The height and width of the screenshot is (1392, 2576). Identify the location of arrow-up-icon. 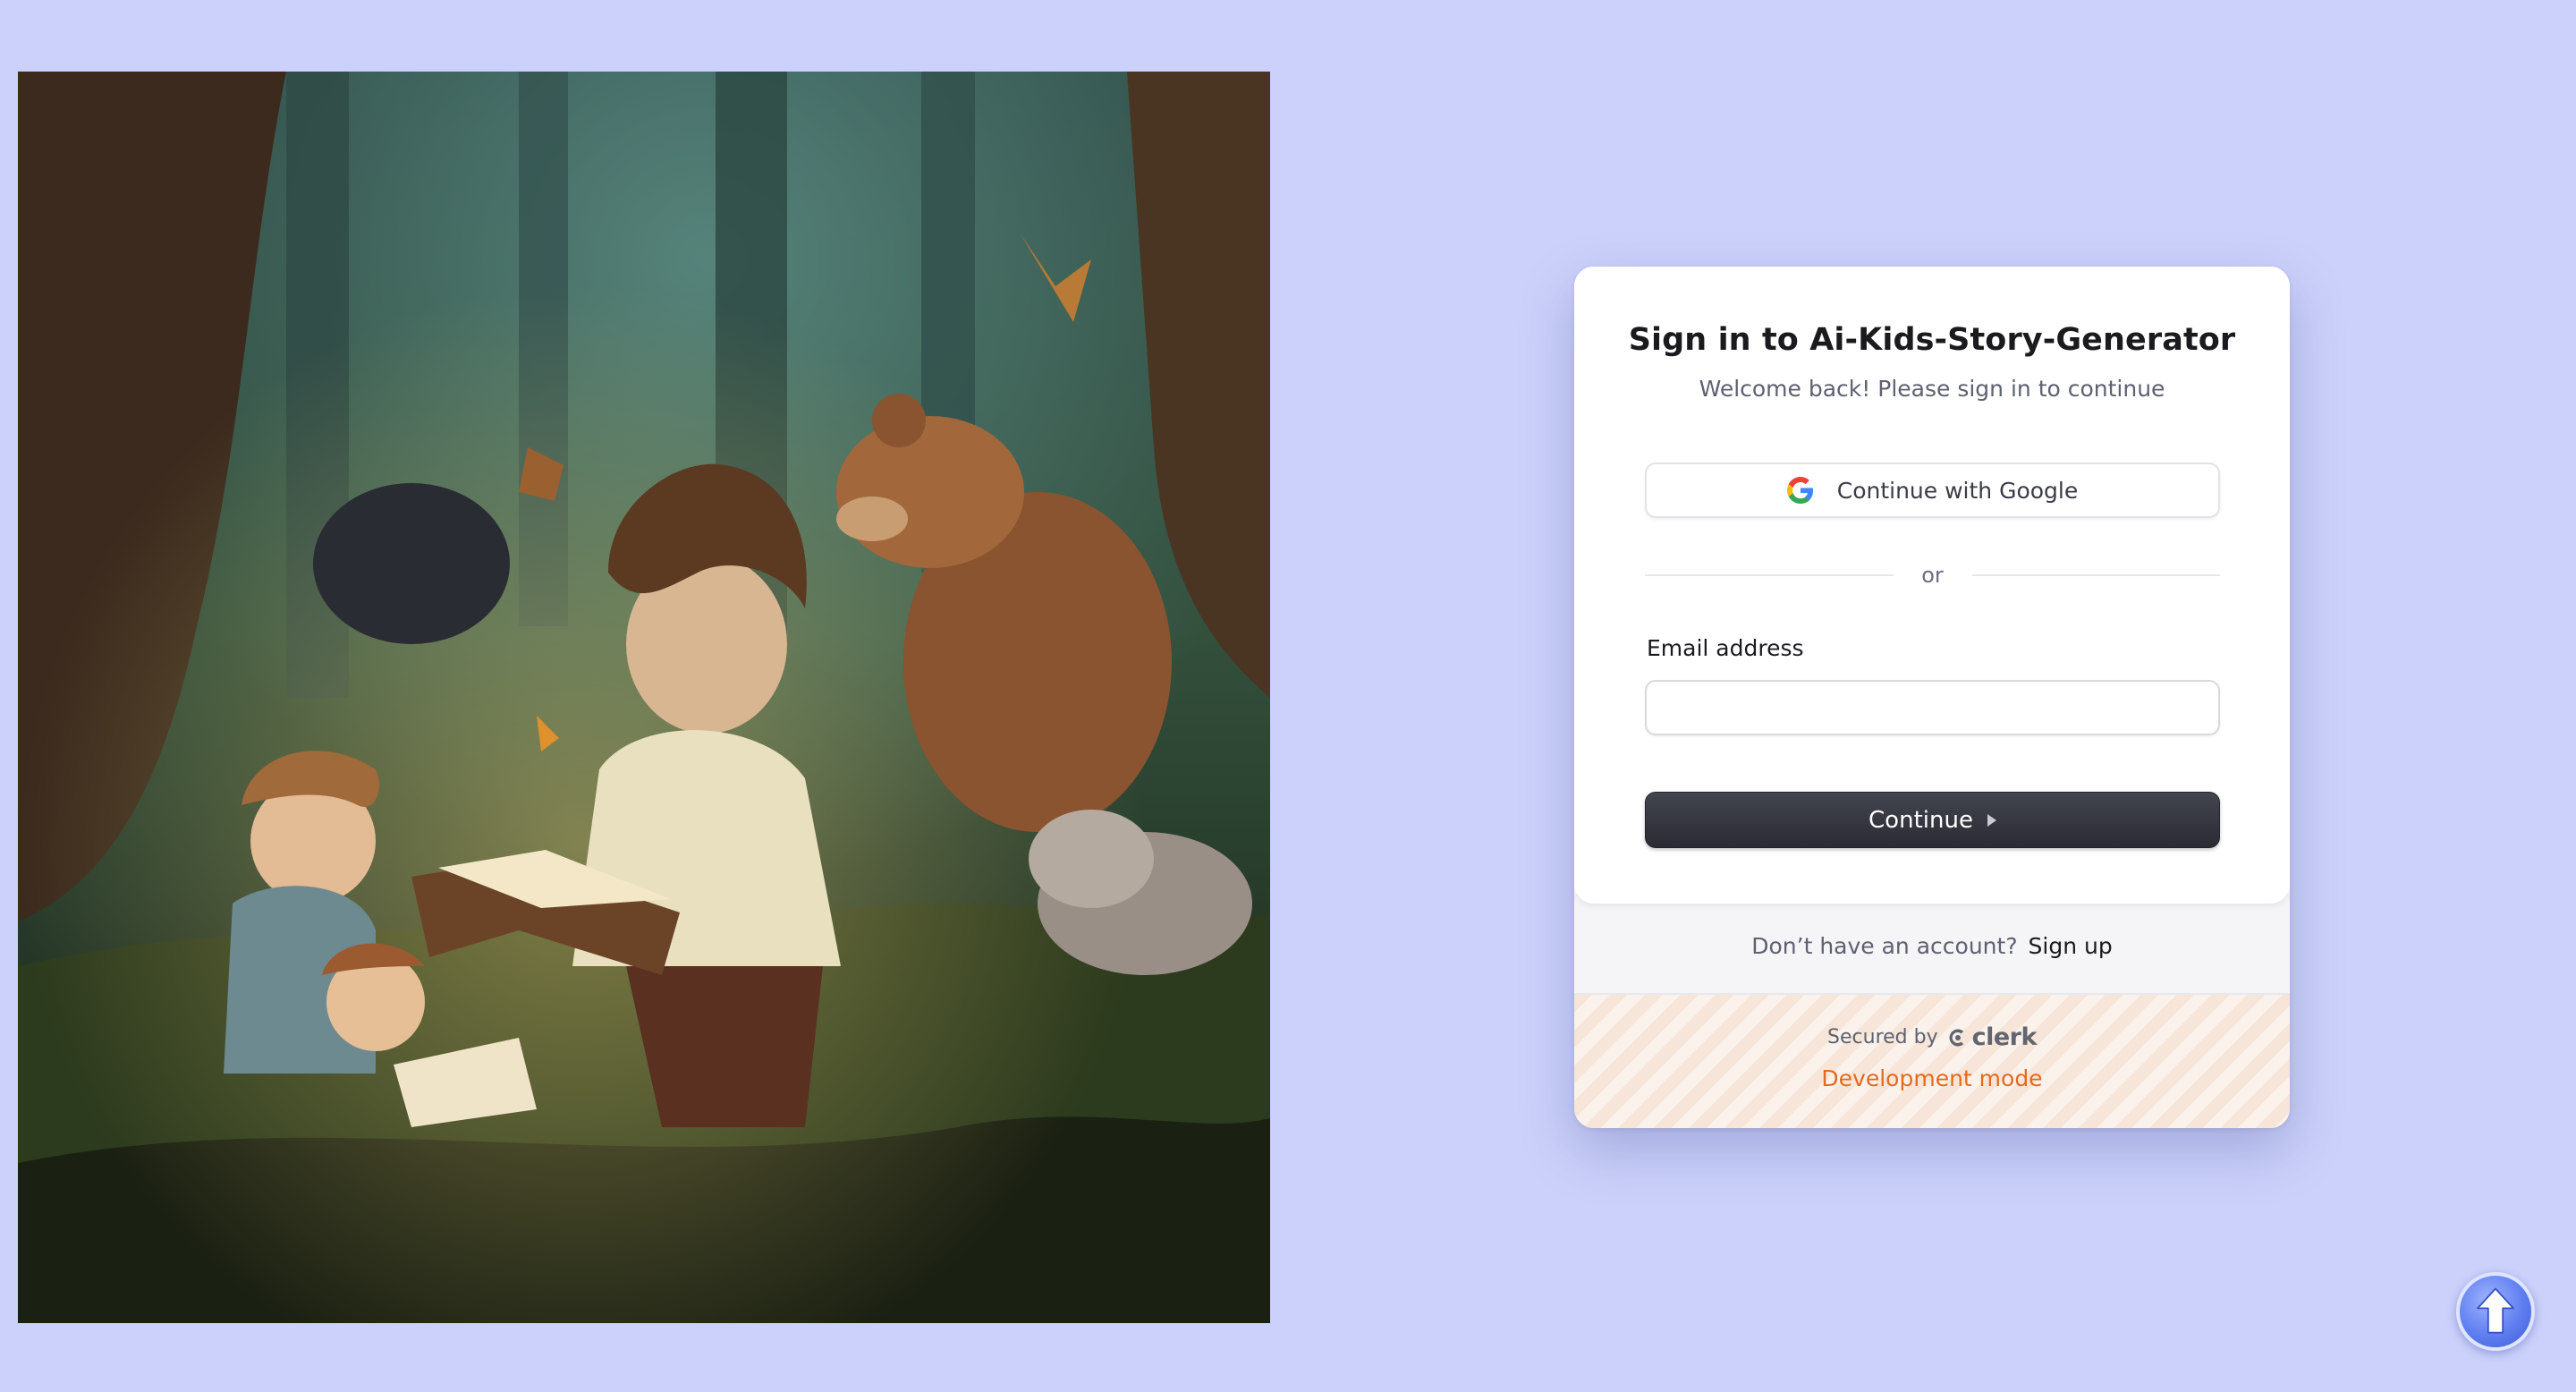
(2495, 1310).